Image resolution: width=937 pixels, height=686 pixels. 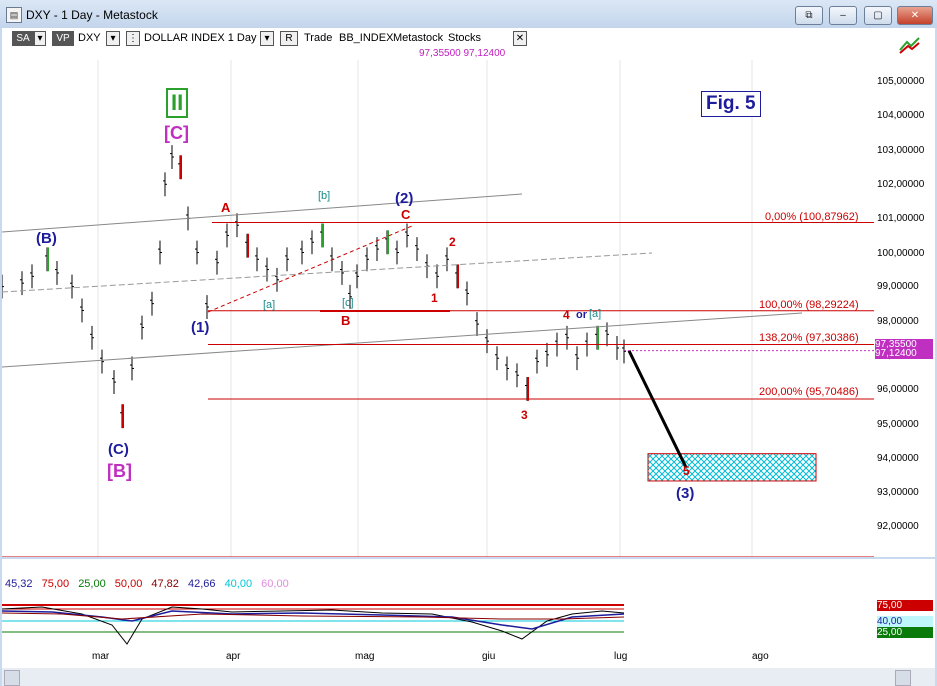 What do you see at coordinates (903, 678) in the screenshot?
I see `scroll-thumb` at bounding box center [903, 678].